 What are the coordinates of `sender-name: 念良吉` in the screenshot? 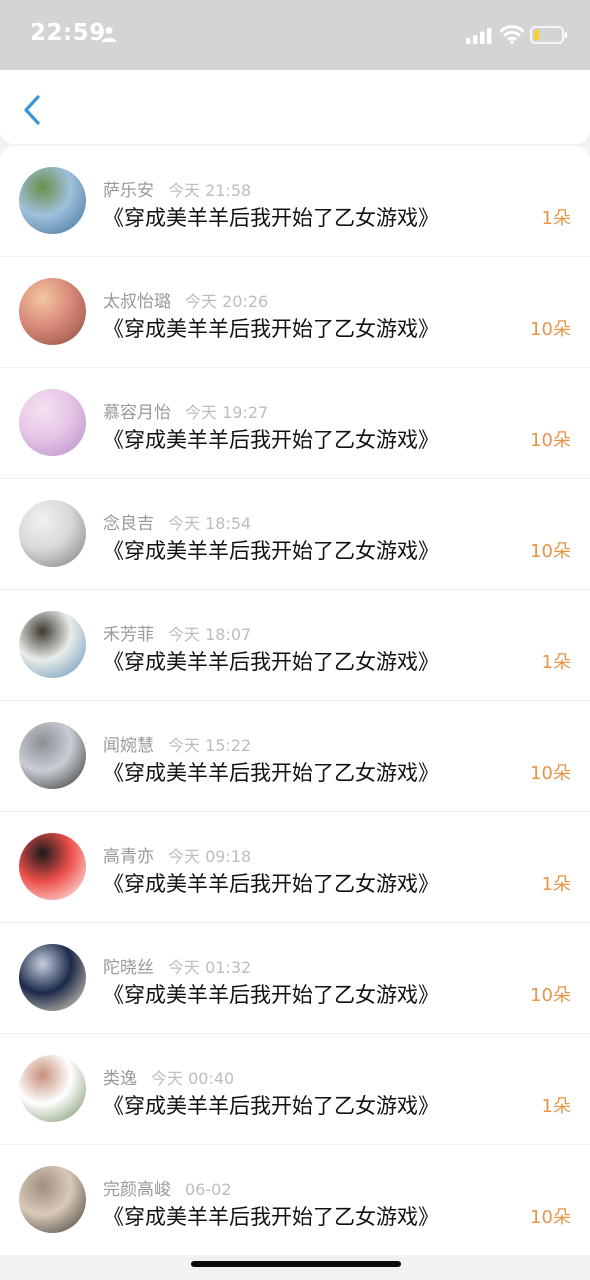 It's located at (128, 524).